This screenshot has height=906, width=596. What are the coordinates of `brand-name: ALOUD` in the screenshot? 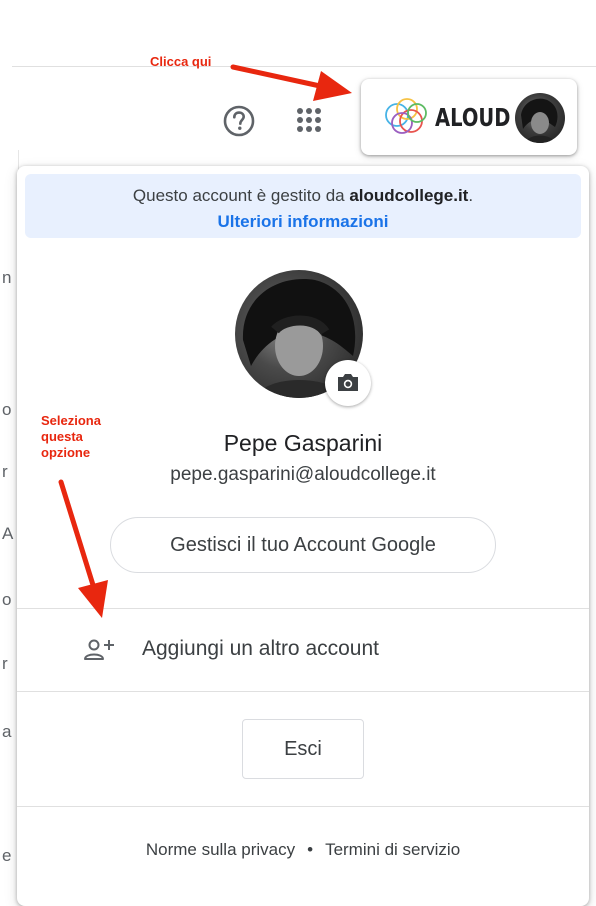 It's located at (473, 117).